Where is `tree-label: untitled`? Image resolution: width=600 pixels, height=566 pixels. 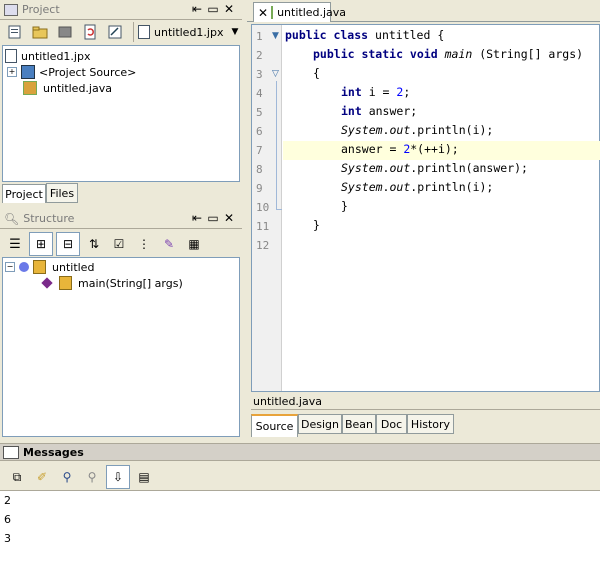
tree-label: untitled is located at coordinates (73, 267).